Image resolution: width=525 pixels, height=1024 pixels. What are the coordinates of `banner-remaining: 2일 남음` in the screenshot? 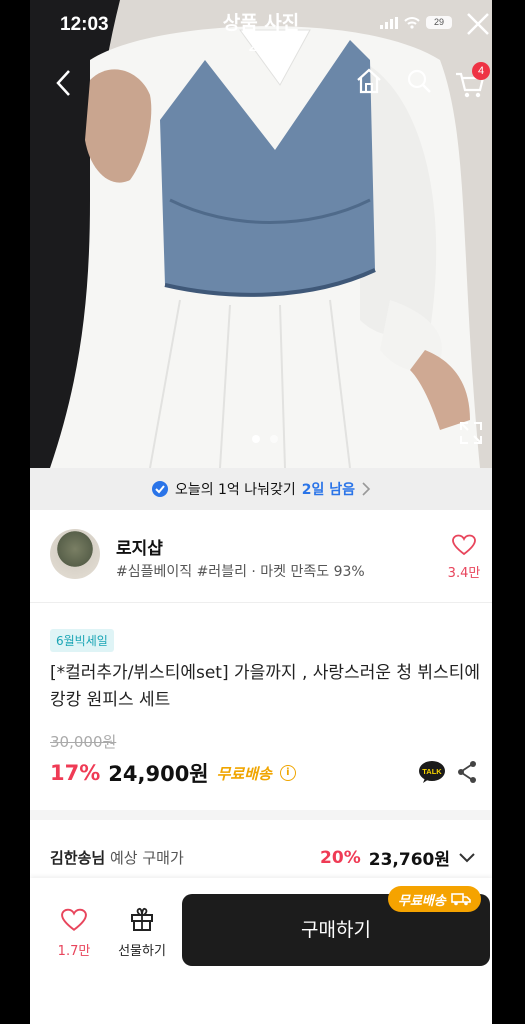 It's located at (328, 490).